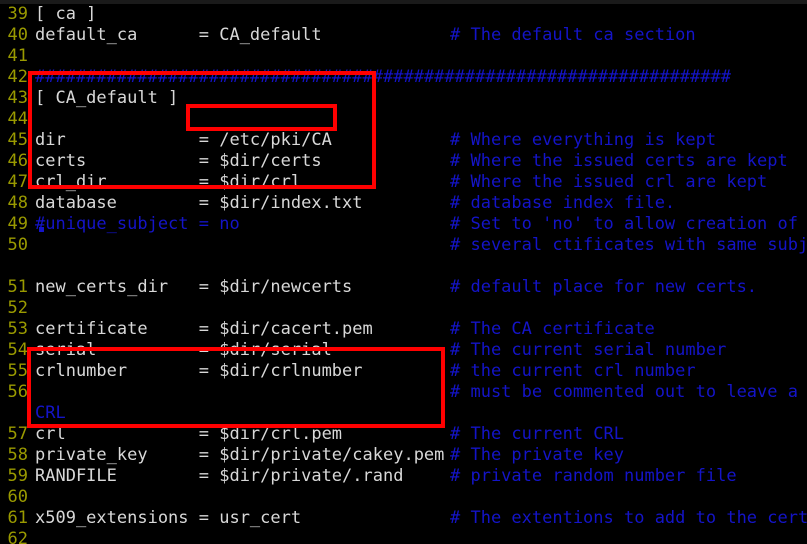 This screenshot has width=807, height=544. I want to click on code-text: CRL, so click(47, 413).